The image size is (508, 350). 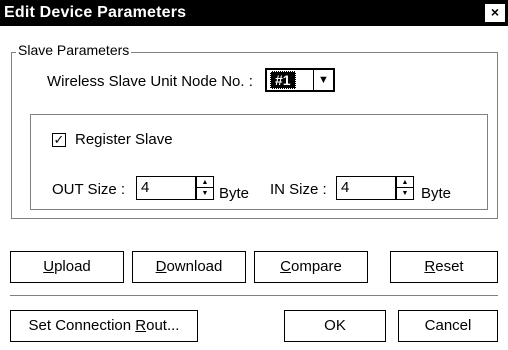 I want to click on in-size-unit: Byte, so click(x=436, y=193).